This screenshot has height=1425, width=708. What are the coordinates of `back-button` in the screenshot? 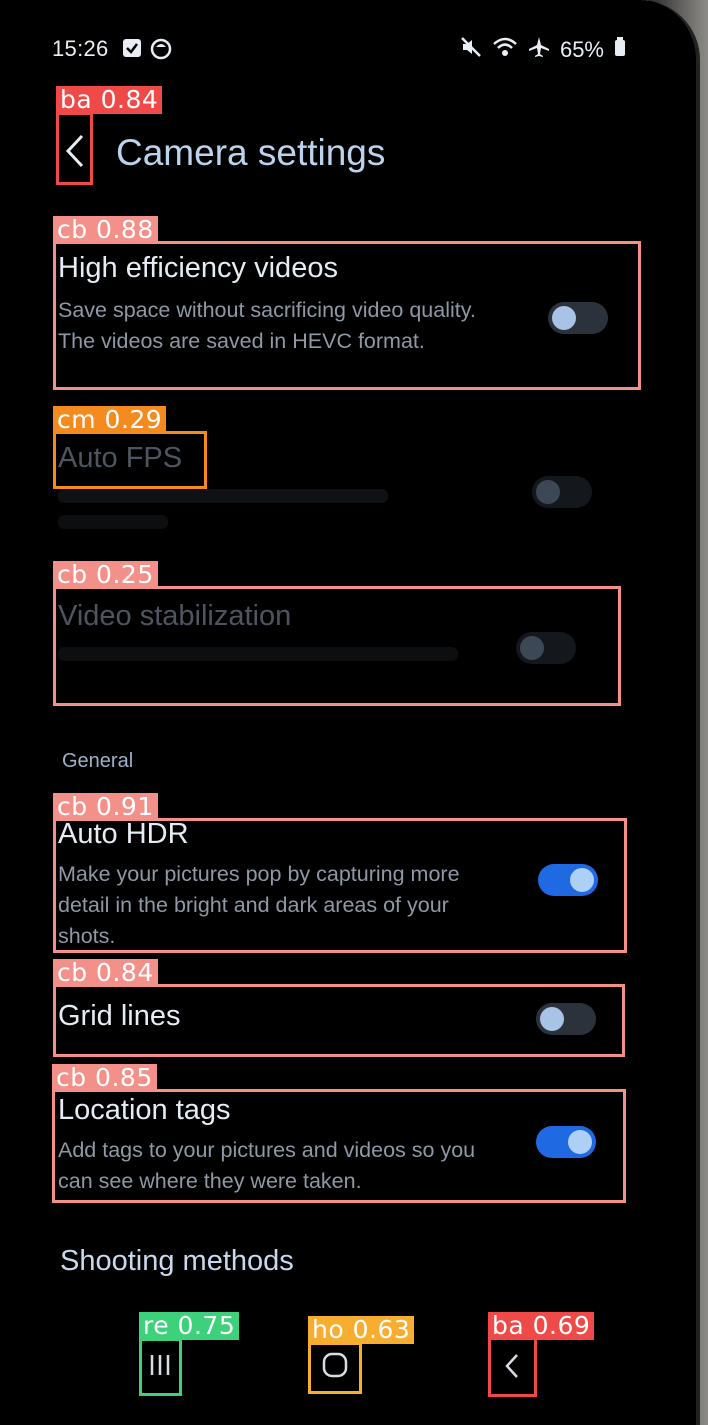 It's located at (75, 151).